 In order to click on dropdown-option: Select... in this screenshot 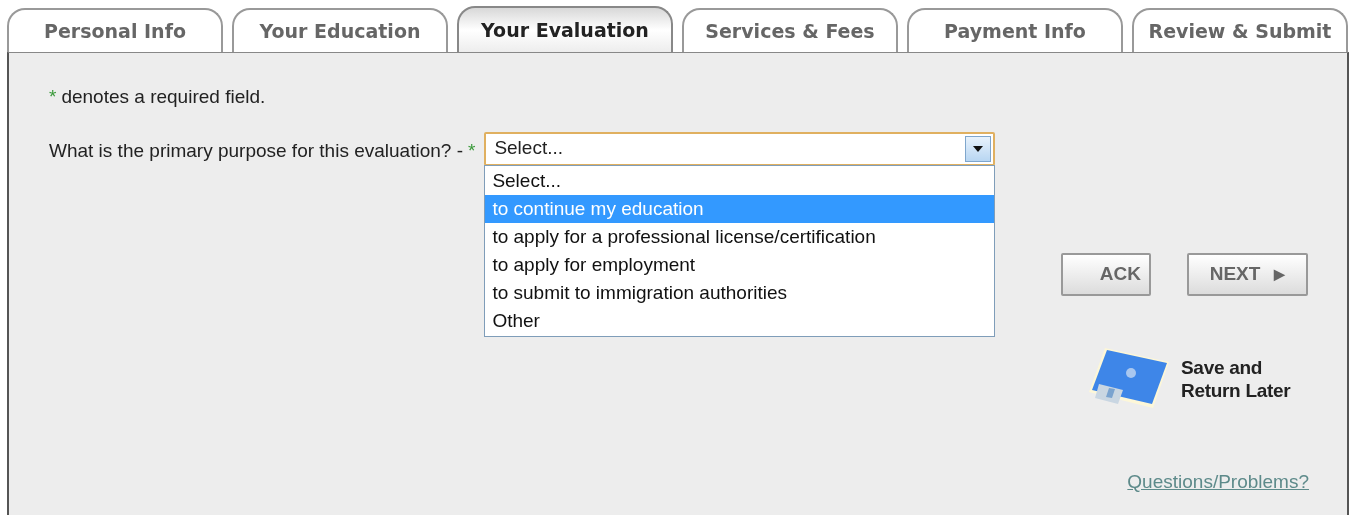, I will do `click(740, 180)`.